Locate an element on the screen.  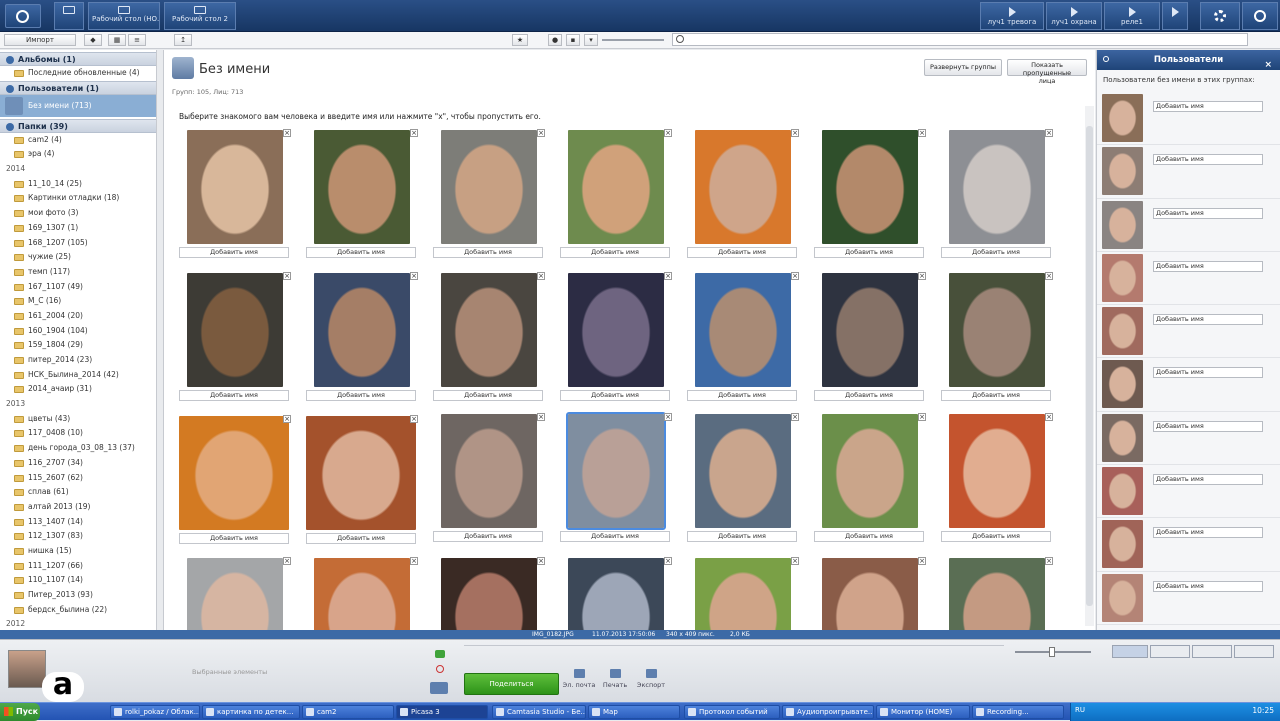
folder-item: 167_1107 (49) is located at coordinates (78, 287).